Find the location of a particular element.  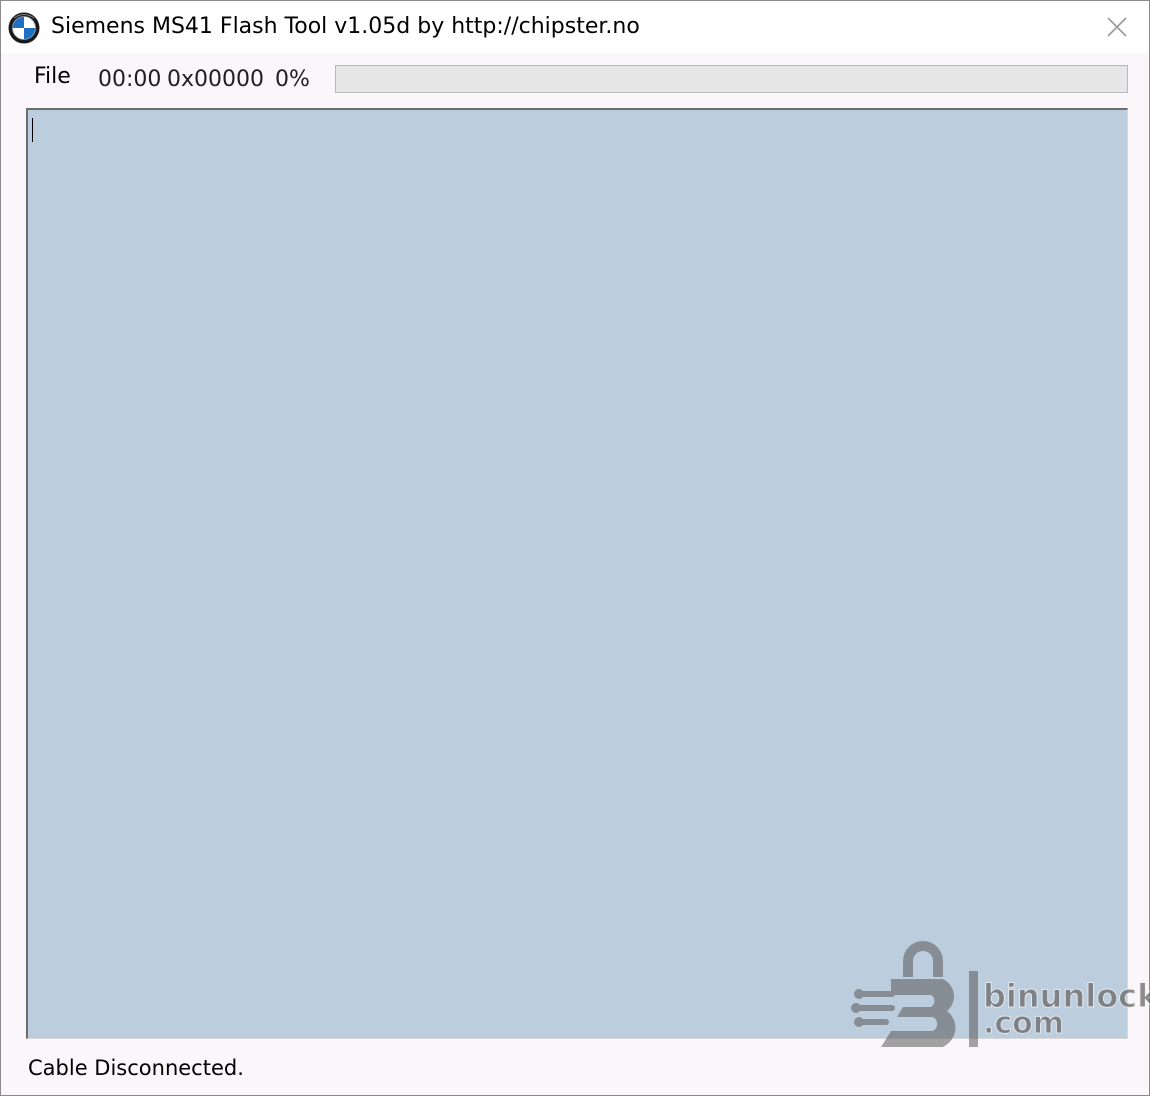

progress-bar is located at coordinates (731, 79).